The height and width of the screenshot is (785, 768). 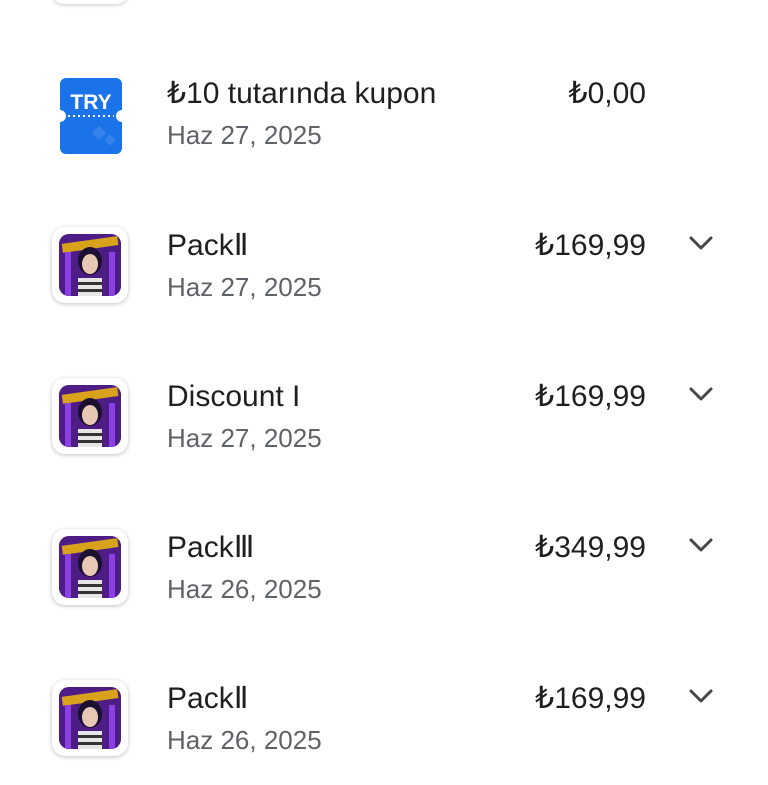 I want to click on transaction-title: Discount I, so click(x=234, y=396).